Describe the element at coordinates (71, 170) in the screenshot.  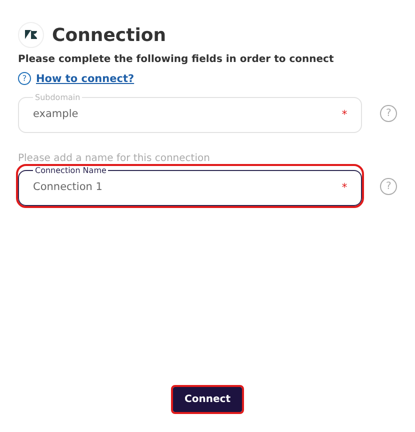
I see `field-label: Connection Name` at that location.